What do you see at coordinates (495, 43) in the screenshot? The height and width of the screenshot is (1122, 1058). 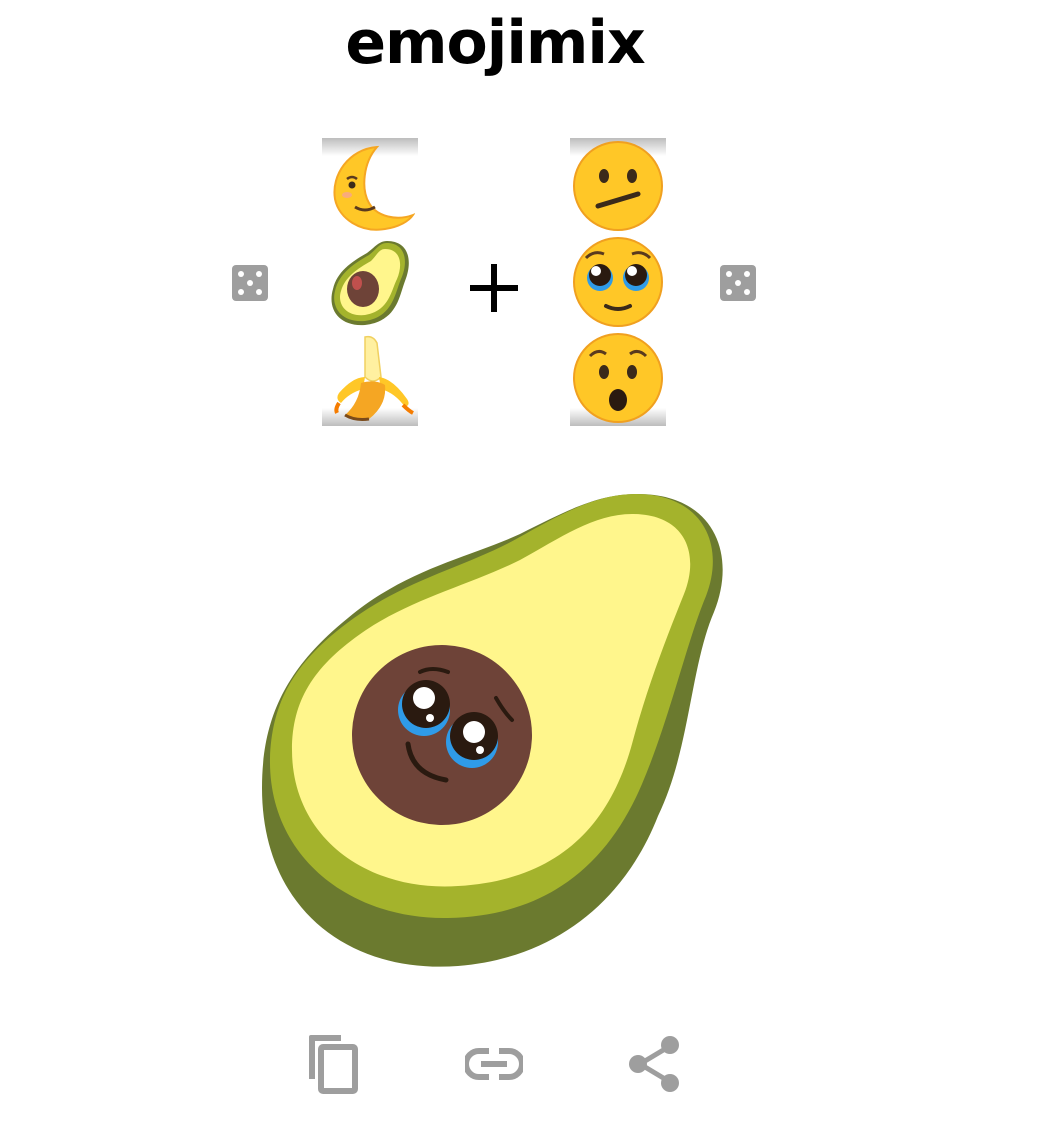 I see `app-title: emojimix` at bounding box center [495, 43].